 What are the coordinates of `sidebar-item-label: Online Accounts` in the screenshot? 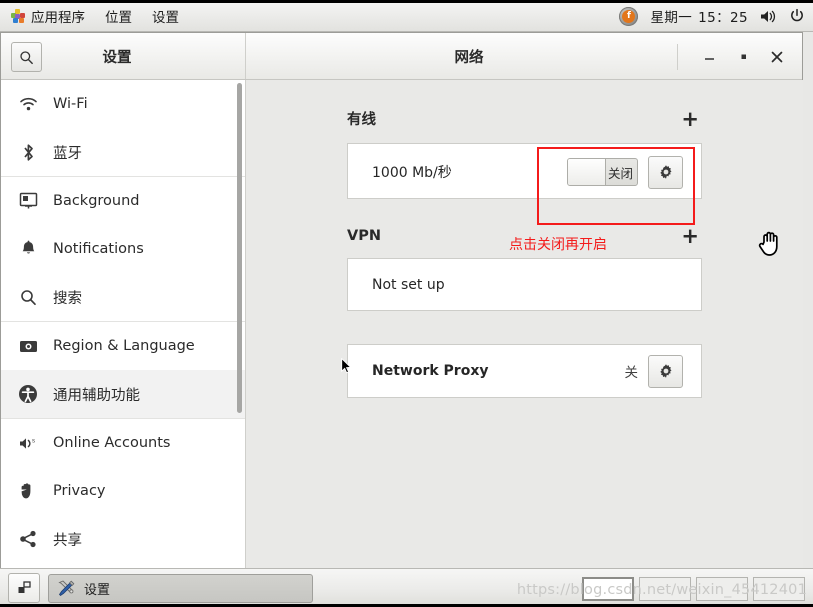 It's located at (112, 443).